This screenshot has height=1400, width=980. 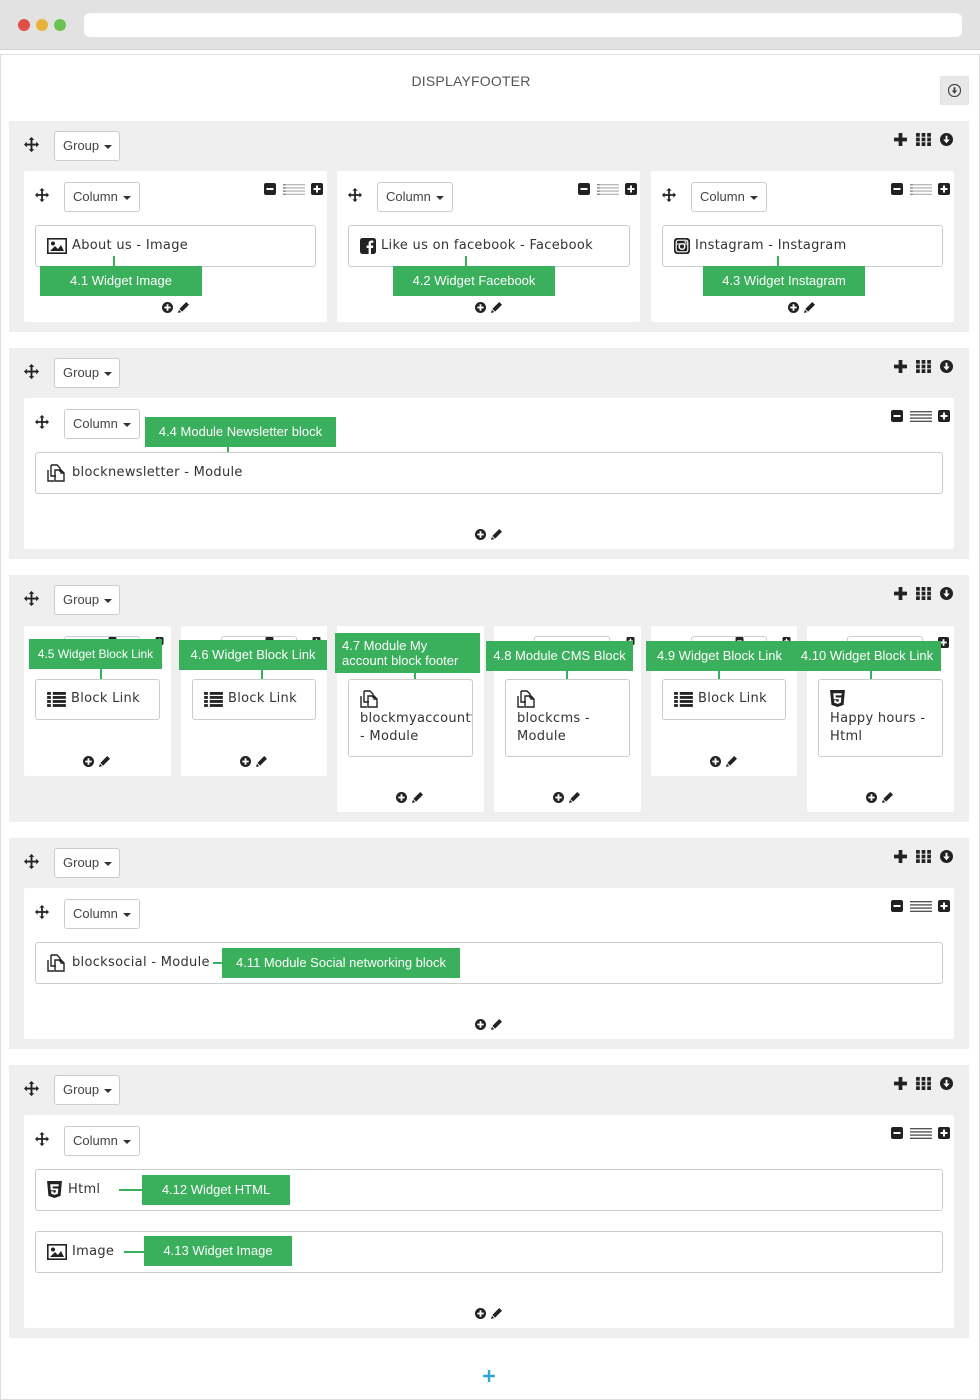 What do you see at coordinates (60, 25) in the screenshot?
I see `maximize-window-dot` at bounding box center [60, 25].